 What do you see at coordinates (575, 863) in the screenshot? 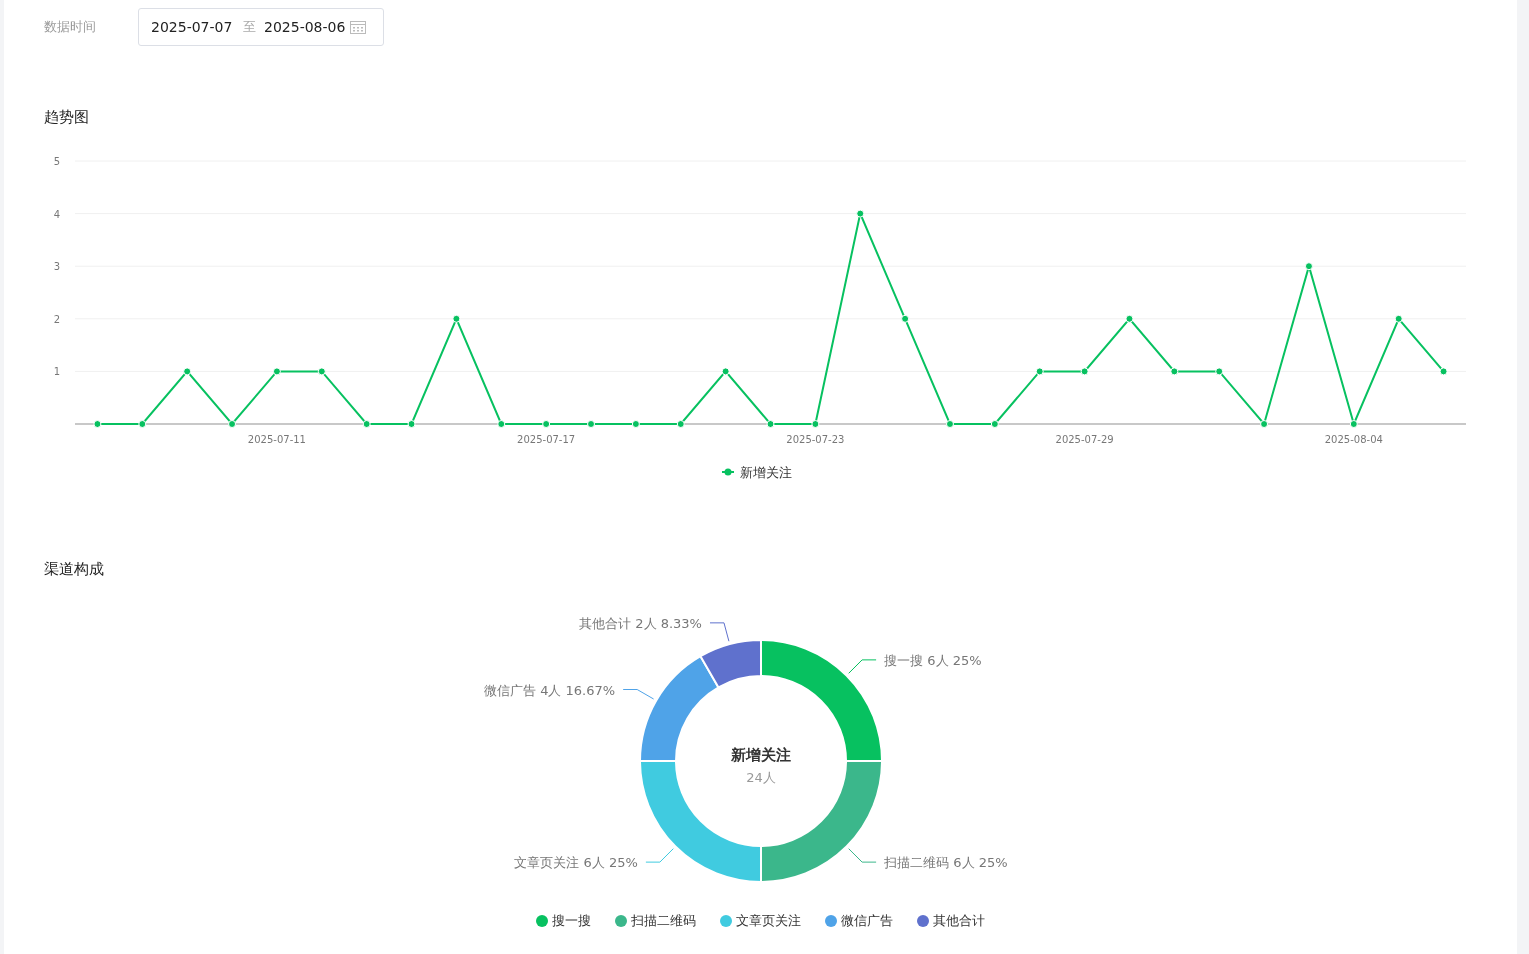
I see `slice-label: 文章页关注 6人 25%` at bounding box center [575, 863].